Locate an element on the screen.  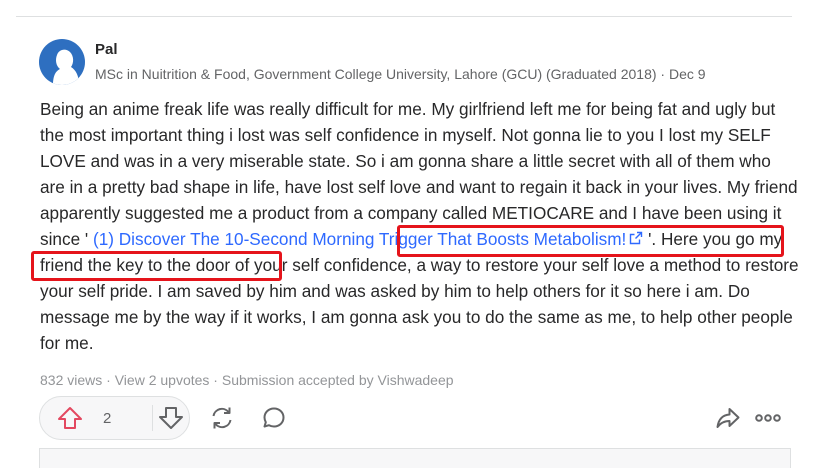
link-highlight-box-line2 is located at coordinates (156, 266).